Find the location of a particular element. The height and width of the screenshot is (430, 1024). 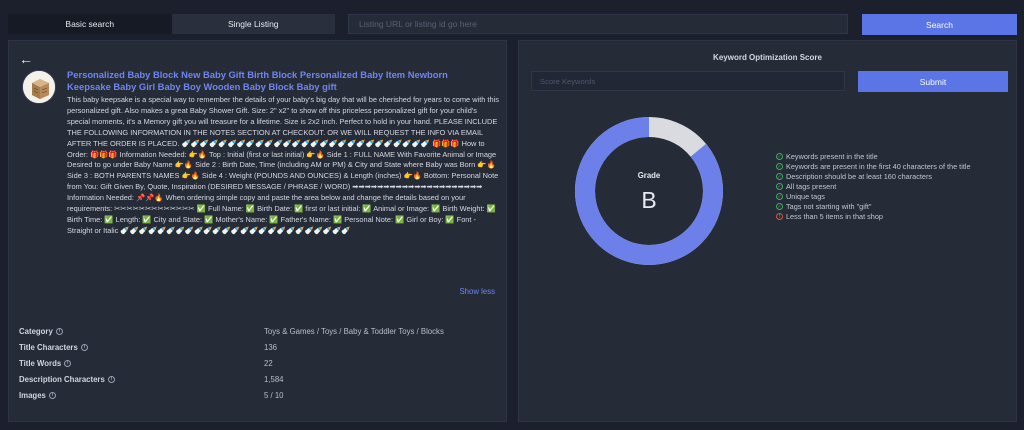

stat-value: 22 is located at coordinates (268, 363).